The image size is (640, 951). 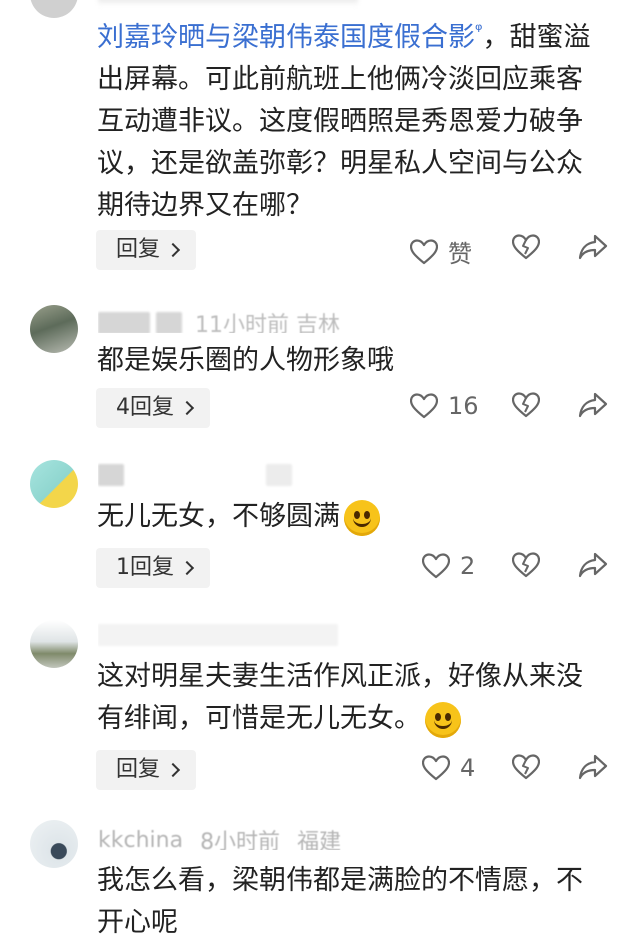 What do you see at coordinates (320, 770) in the screenshot?
I see `comment-actions: 4` at bounding box center [320, 770].